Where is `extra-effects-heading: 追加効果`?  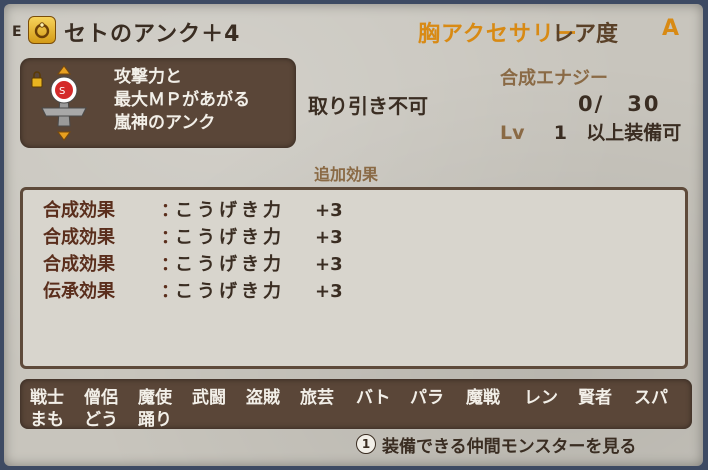 extra-effects-heading: 追加効果 is located at coordinates (346, 174).